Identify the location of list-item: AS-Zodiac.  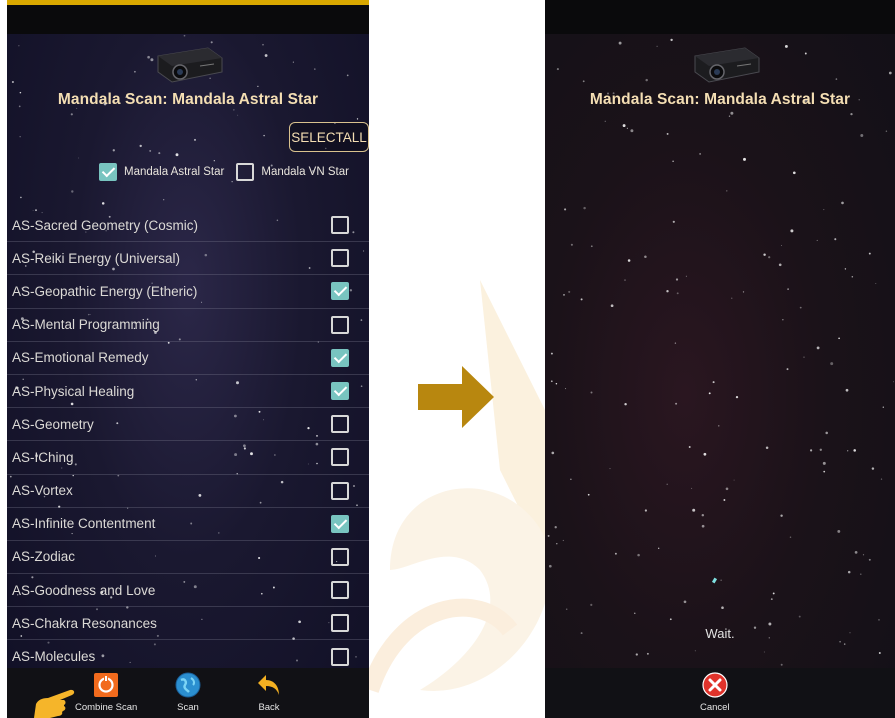
(188, 558).